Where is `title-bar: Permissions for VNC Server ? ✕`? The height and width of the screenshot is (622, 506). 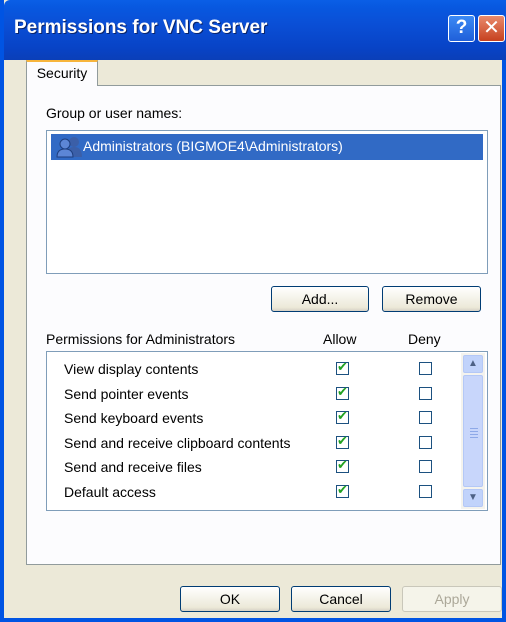
title-bar: Permissions for VNC Server ? ✕ is located at coordinates (255, 30).